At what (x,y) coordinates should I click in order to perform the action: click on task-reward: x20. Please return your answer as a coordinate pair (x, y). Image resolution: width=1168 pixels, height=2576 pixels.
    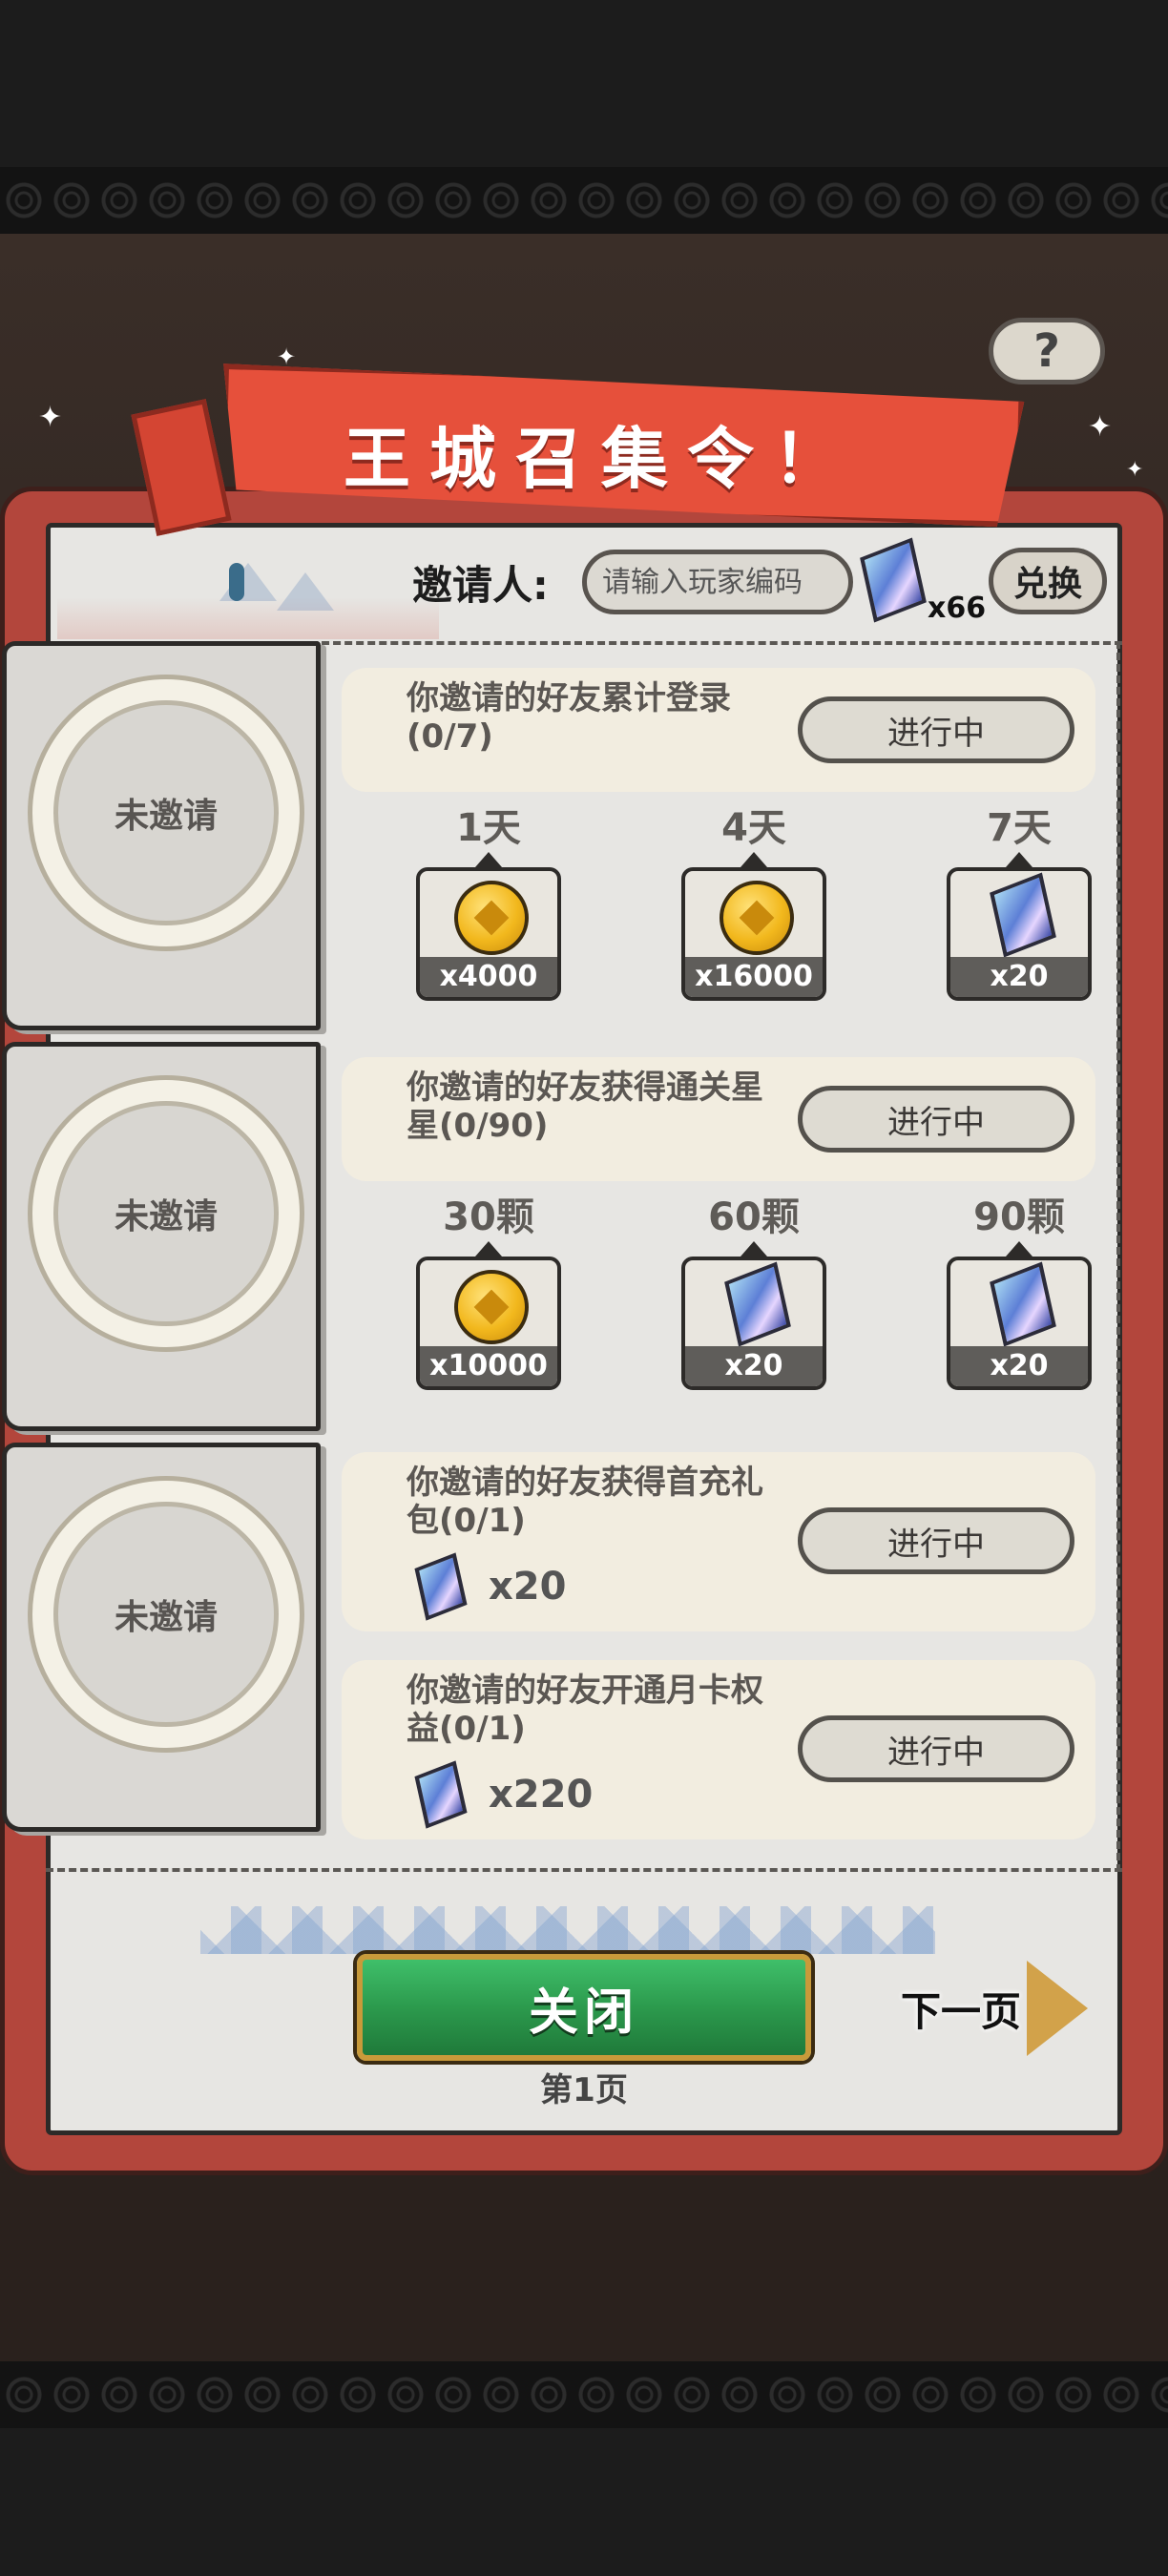
    Looking at the image, I should click on (490, 1586).